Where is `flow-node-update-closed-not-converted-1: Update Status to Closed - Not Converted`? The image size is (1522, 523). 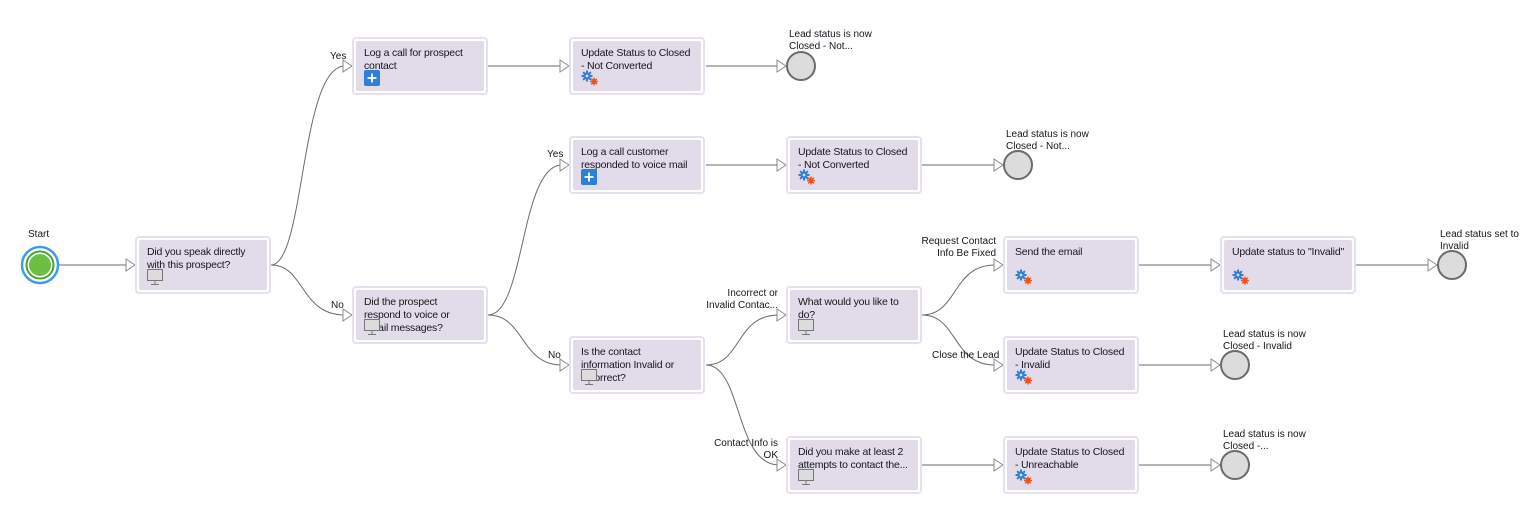 flow-node-update-closed-not-converted-1: Update Status to Closed - Not Converted is located at coordinates (637, 66).